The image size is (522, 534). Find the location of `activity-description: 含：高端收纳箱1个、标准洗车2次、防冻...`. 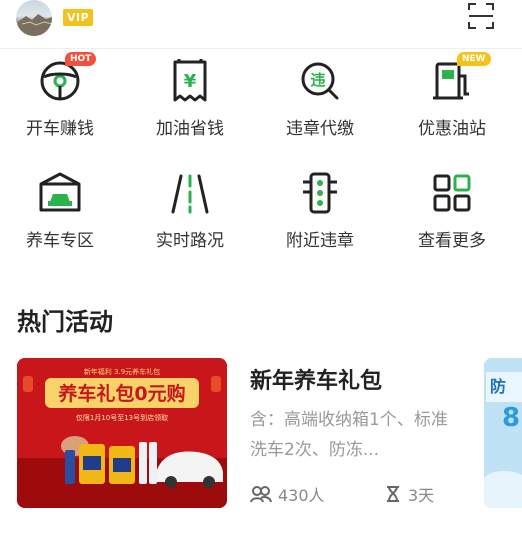

activity-description: 含：高端收纳箱1个、标准洗车2次、防冻... is located at coordinates (349, 435).